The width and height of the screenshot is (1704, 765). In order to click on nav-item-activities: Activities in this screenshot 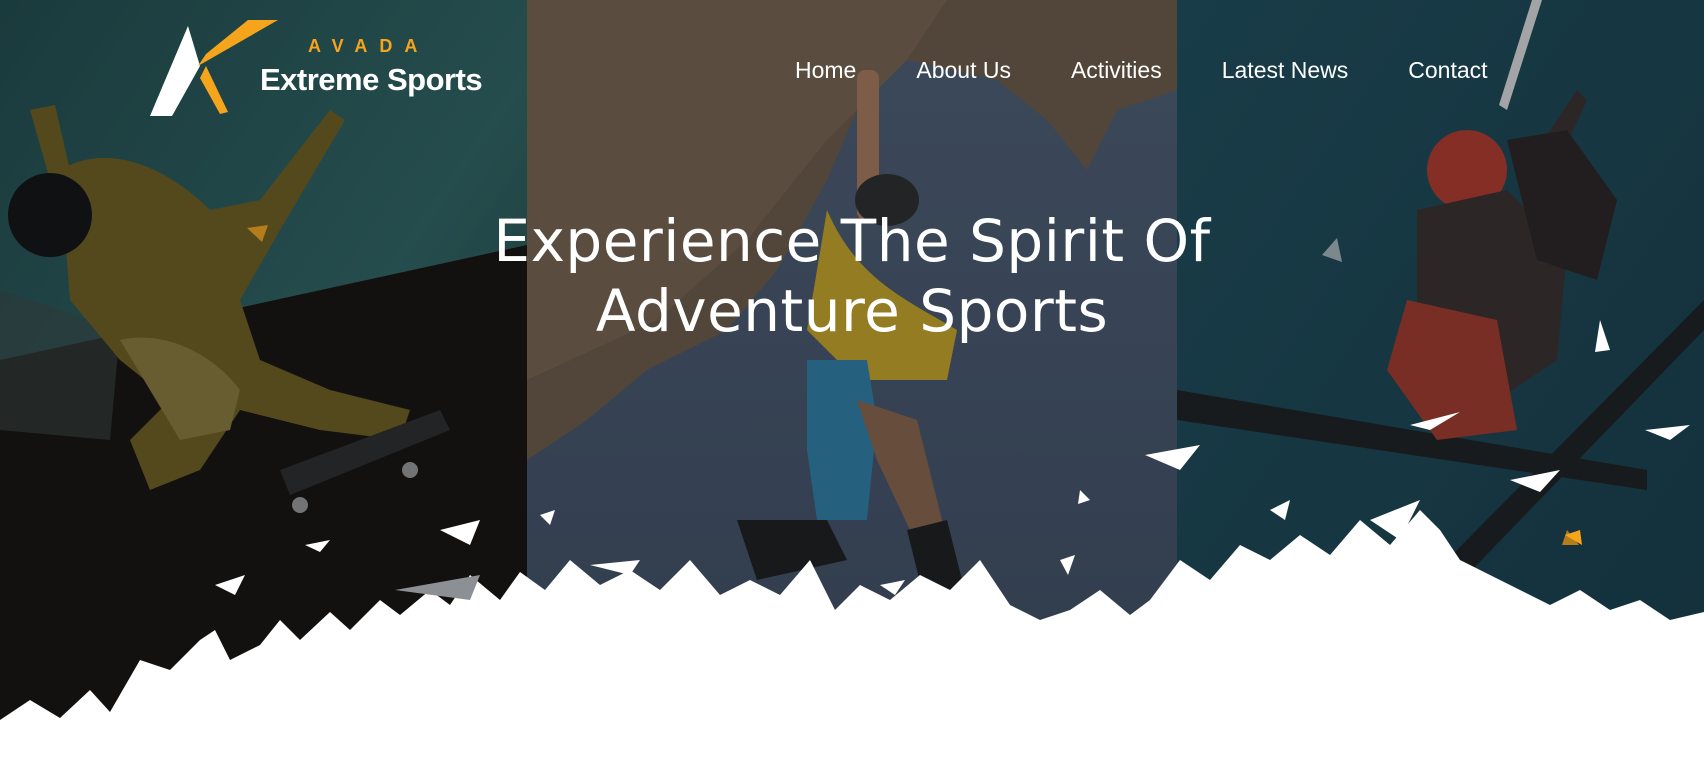, I will do `click(1116, 70)`.